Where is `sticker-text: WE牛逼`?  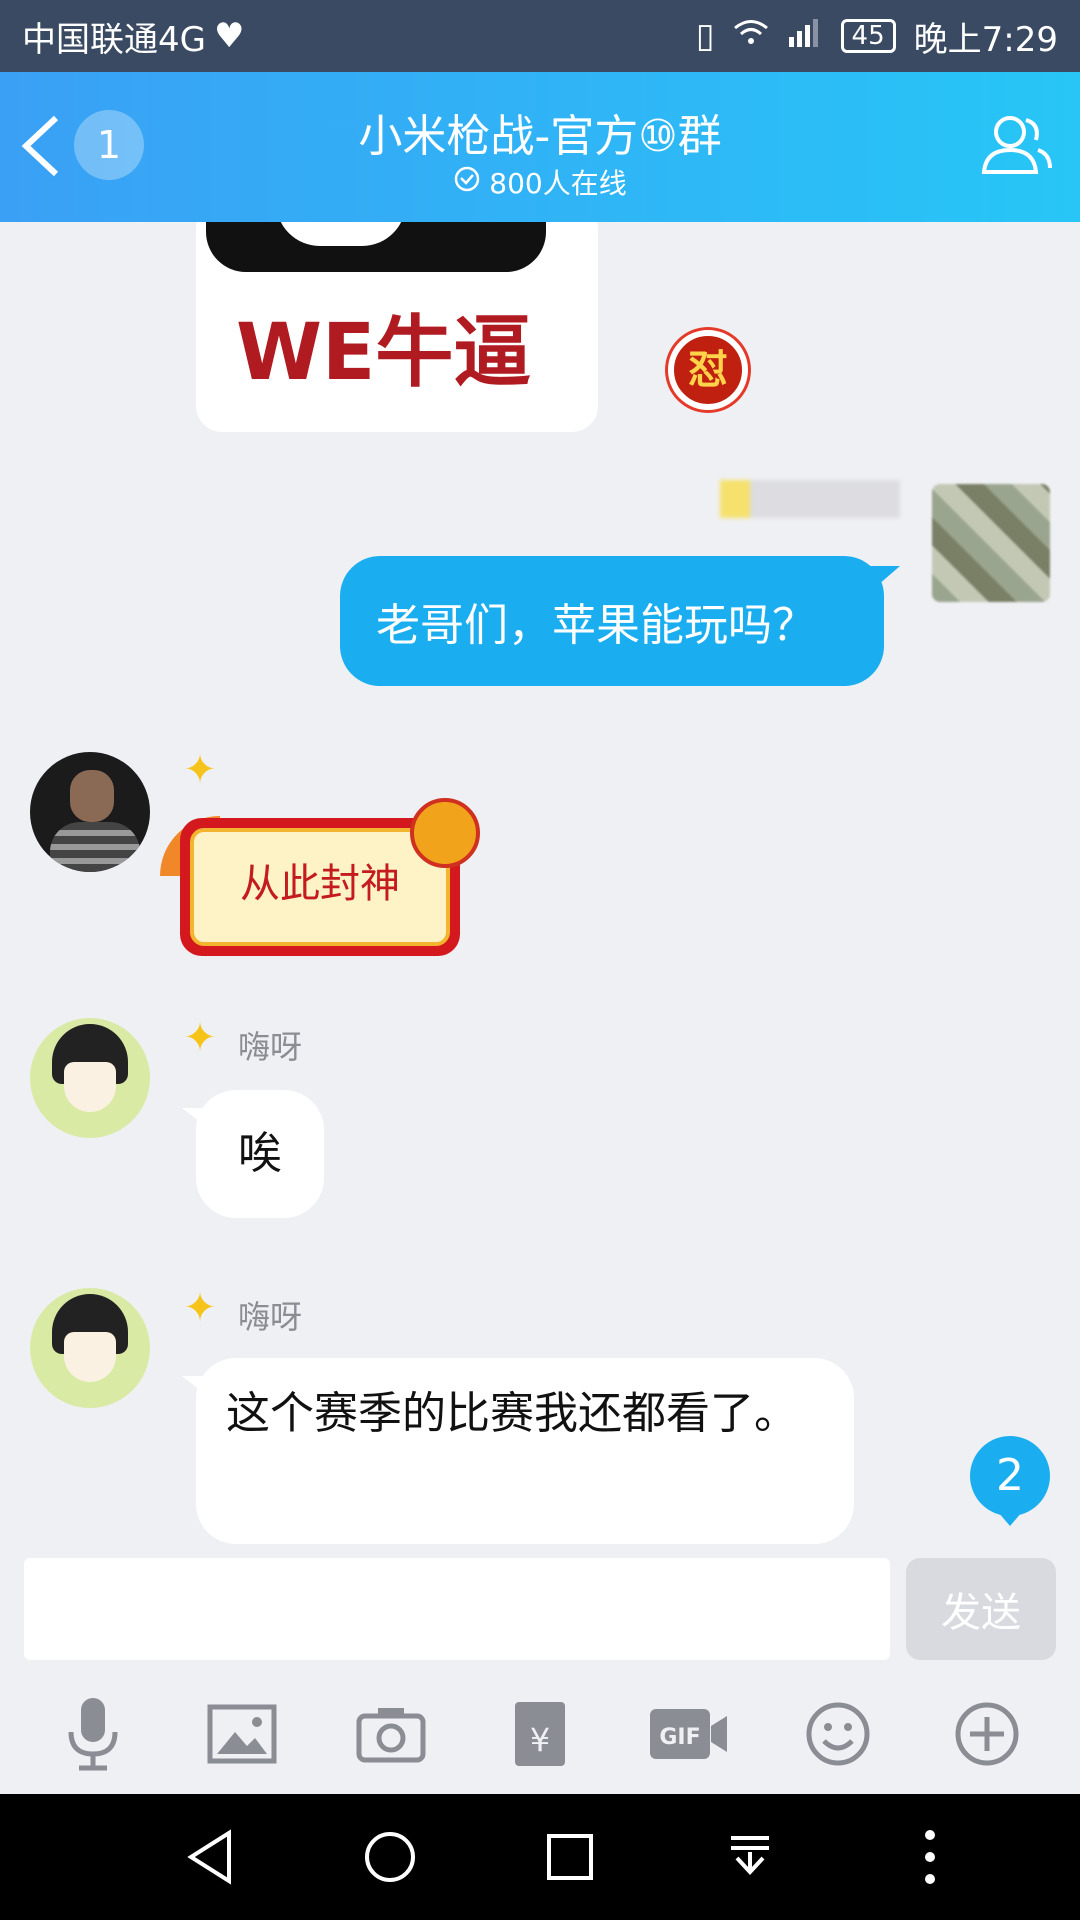
sticker-text: WE牛逼 is located at coordinates (384, 353).